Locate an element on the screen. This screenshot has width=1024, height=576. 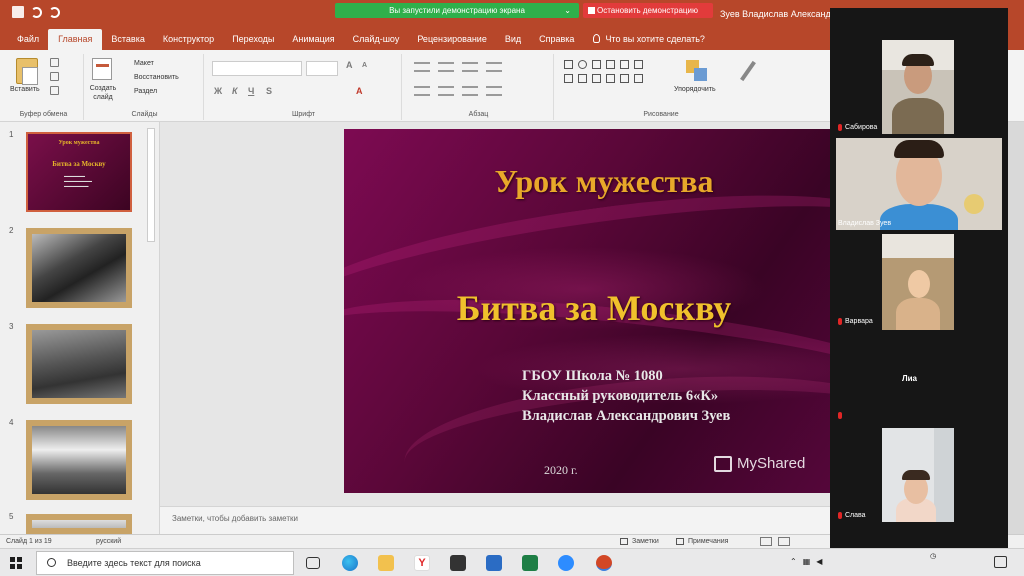
line-shape-icon is located at coordinates (596, 64).